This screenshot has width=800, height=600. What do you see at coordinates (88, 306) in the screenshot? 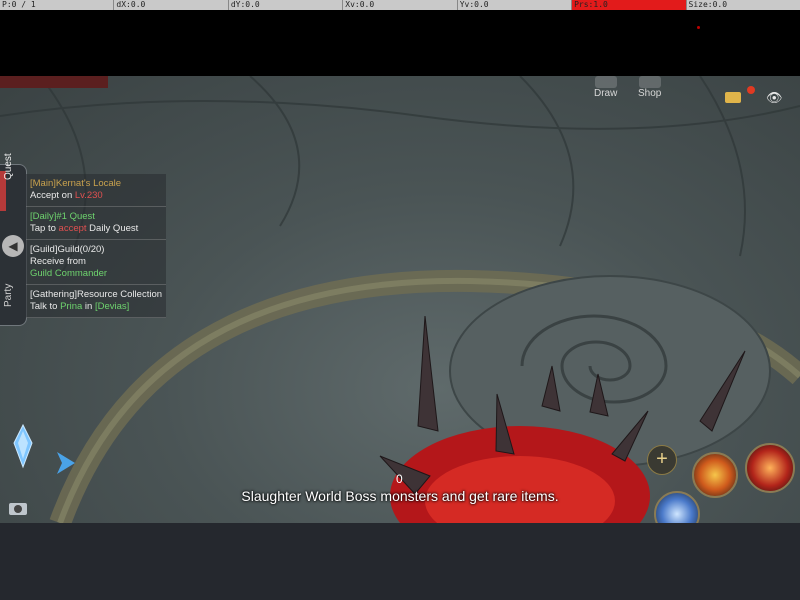
I see `quest-detail-text: in` at bounding box center [88, 306].